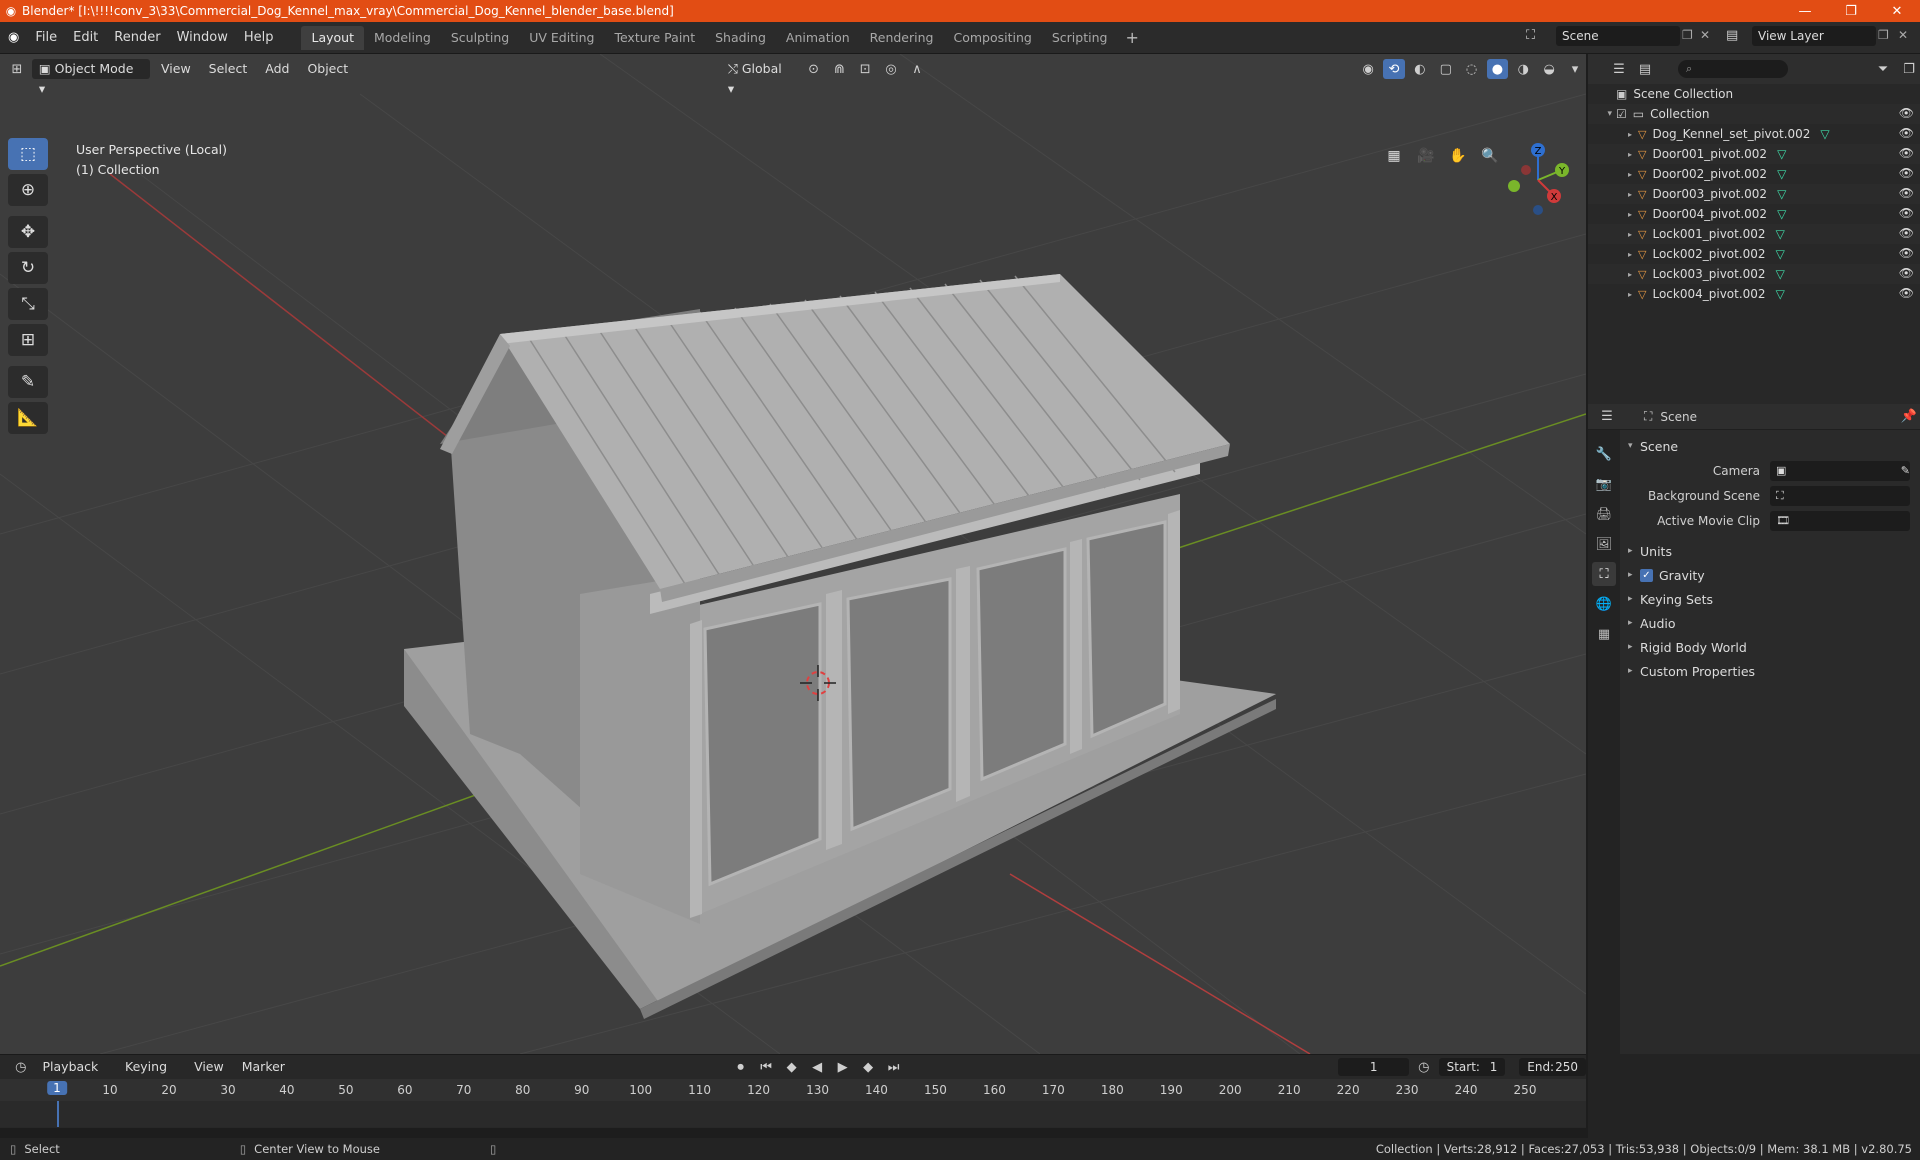 Image resolution: width=1920 pixels, height=1160 pixels. I want to click on rigid-body-world-panel-header: ▸ Rigid Body World, so click(1770, 647).